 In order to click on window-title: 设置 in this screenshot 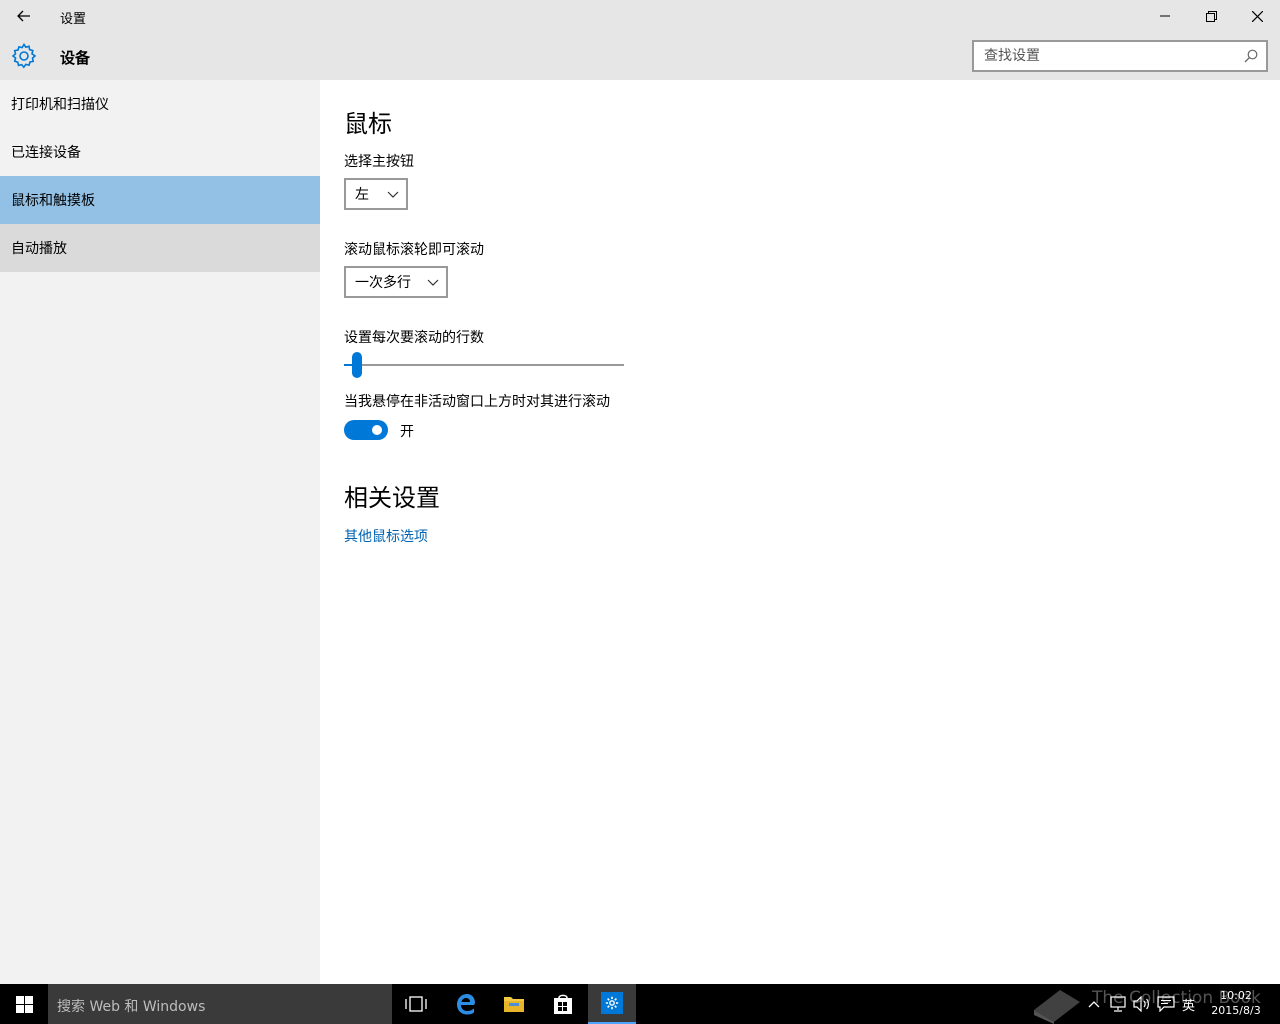, I will do `click(73, 19)`.